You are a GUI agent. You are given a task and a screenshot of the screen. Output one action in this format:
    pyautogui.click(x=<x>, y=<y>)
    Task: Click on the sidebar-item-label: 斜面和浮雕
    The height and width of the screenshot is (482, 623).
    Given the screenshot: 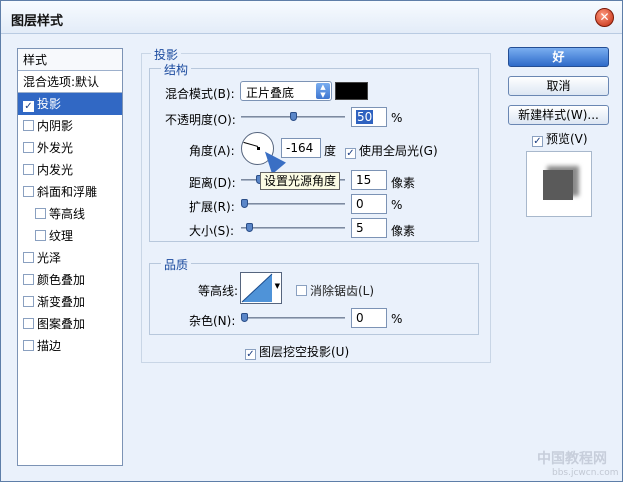 What is the action you would take?
    pyautogui.click(x=67, y=192)
    